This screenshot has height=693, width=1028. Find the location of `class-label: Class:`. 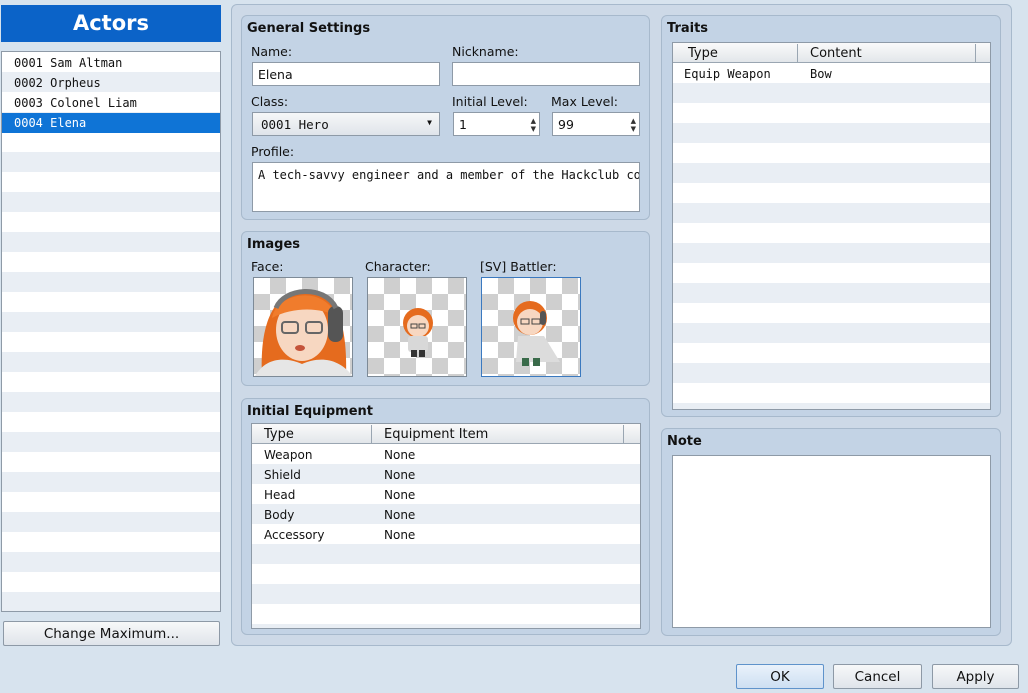

class-label: Class: is located at coordinates (270, 101).